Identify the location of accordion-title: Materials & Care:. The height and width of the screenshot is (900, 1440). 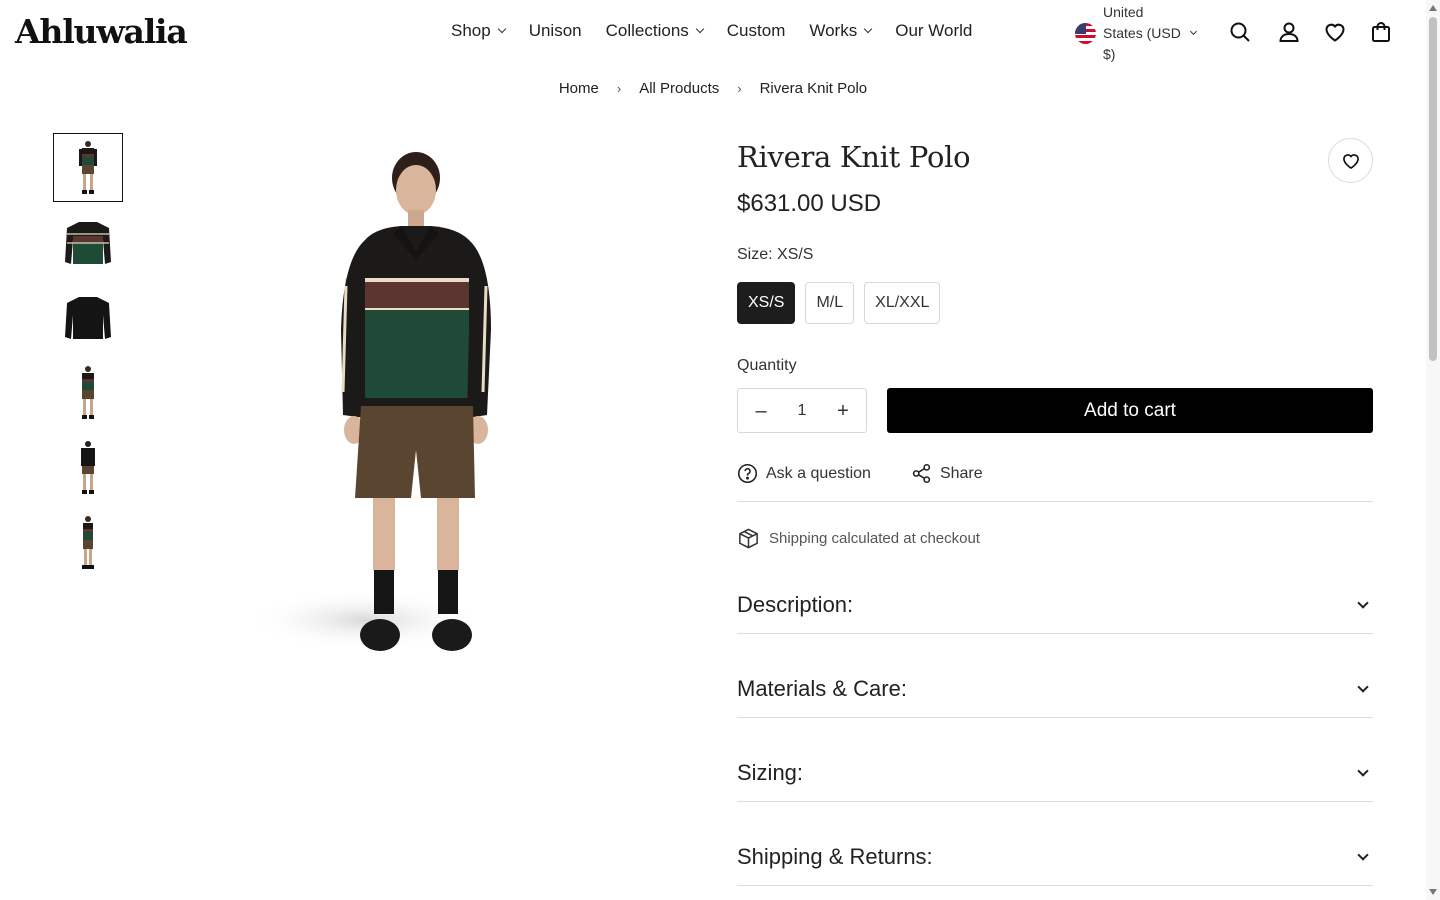
(822, 688).